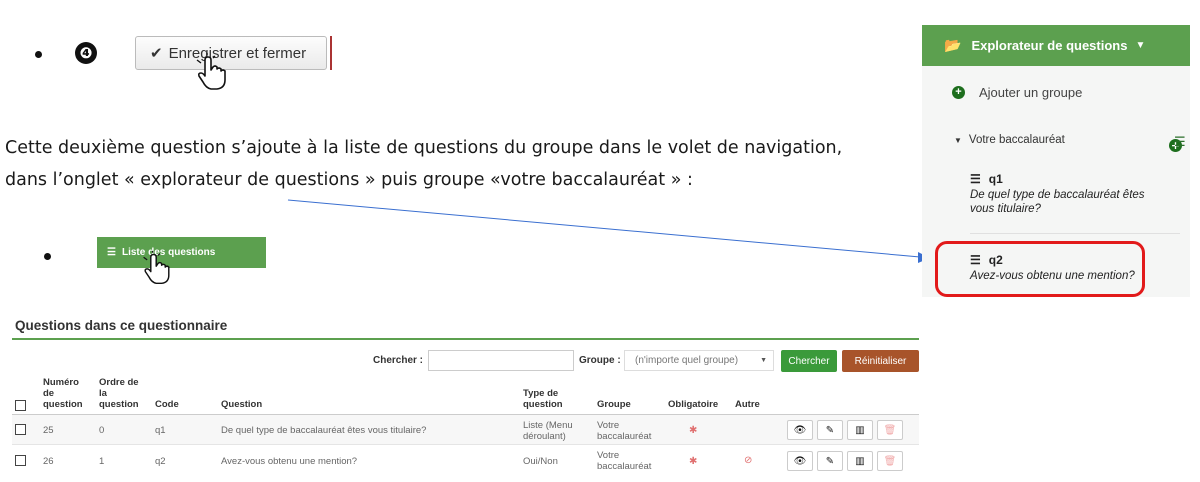  What do you see at coordinates (540, 461) in the screenshot?
I see `cell-type: Oui/Non` at bounding box center [540, 461].